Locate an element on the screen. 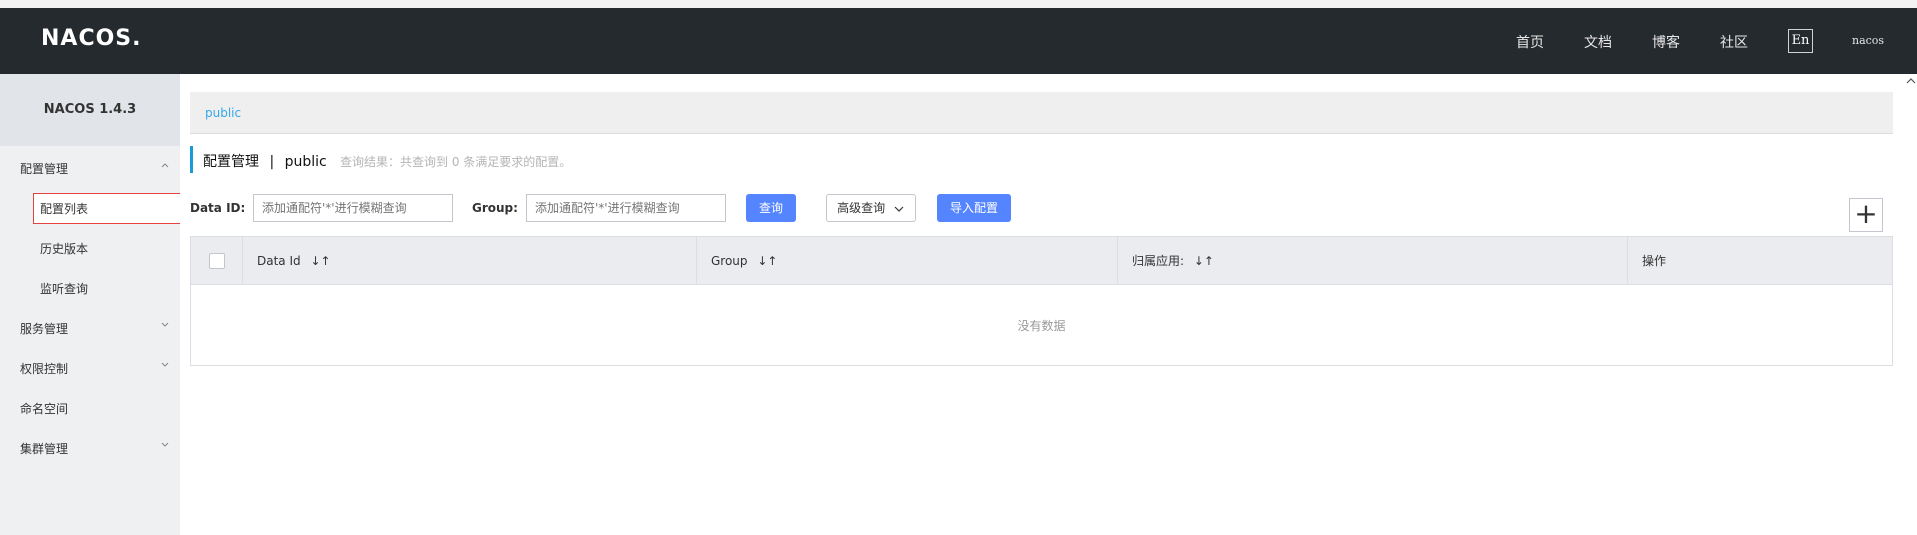  language-toggle-button: En is located at coordinates (1800, 41).